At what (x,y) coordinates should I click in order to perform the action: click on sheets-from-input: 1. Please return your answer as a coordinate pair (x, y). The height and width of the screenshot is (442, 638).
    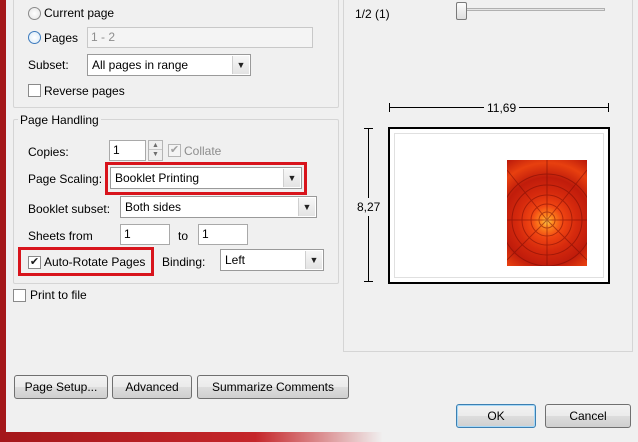
    Looking at the image, I should click on (145, 234).